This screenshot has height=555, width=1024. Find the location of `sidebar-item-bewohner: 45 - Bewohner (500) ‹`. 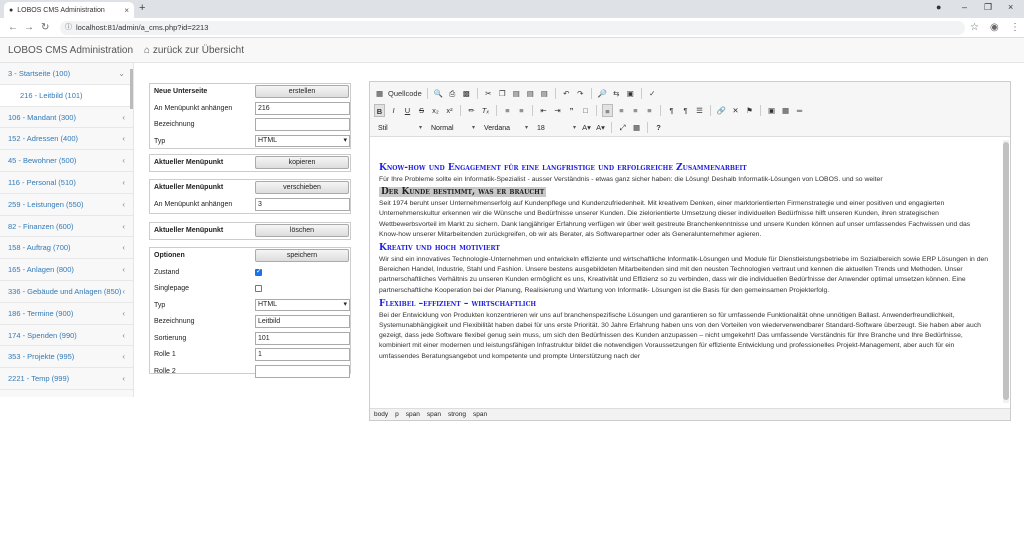

sidebar-item-bewohner: 45 - Bewohner (500) ‹ is located at coordinates (66, 161).